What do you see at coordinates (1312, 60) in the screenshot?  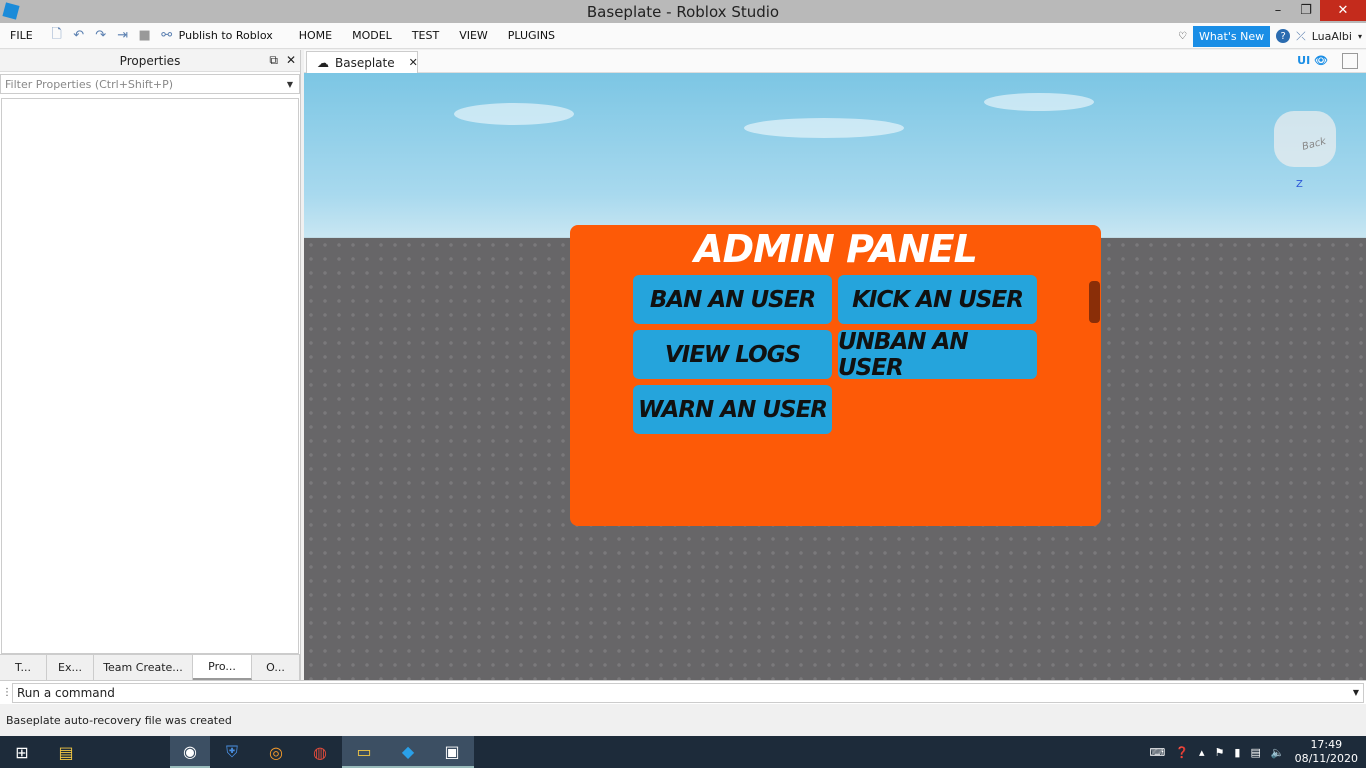 I see `ui-visibility-toggle: UI 👁` at bounding box center [1312, 60].